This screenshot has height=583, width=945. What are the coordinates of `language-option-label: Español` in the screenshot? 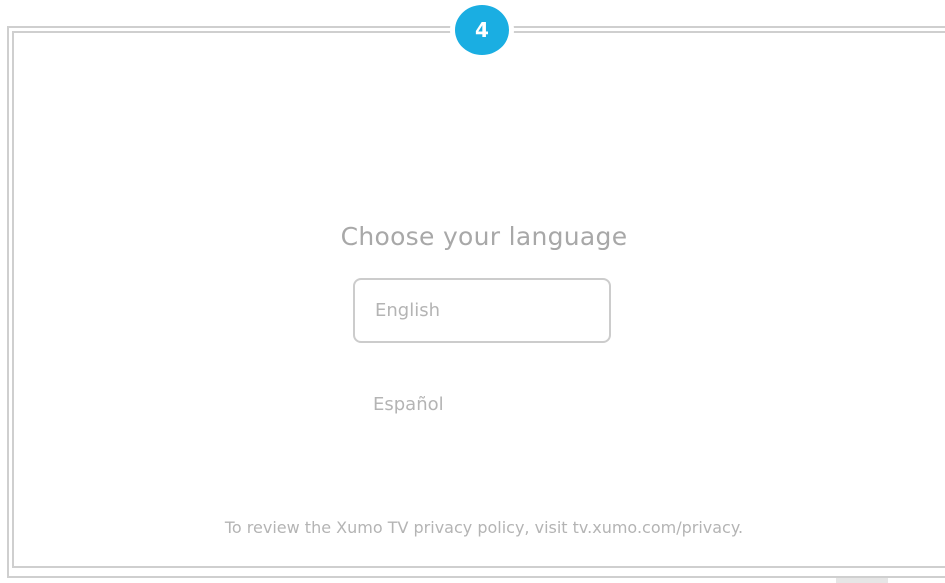 It's located at (408, 404).